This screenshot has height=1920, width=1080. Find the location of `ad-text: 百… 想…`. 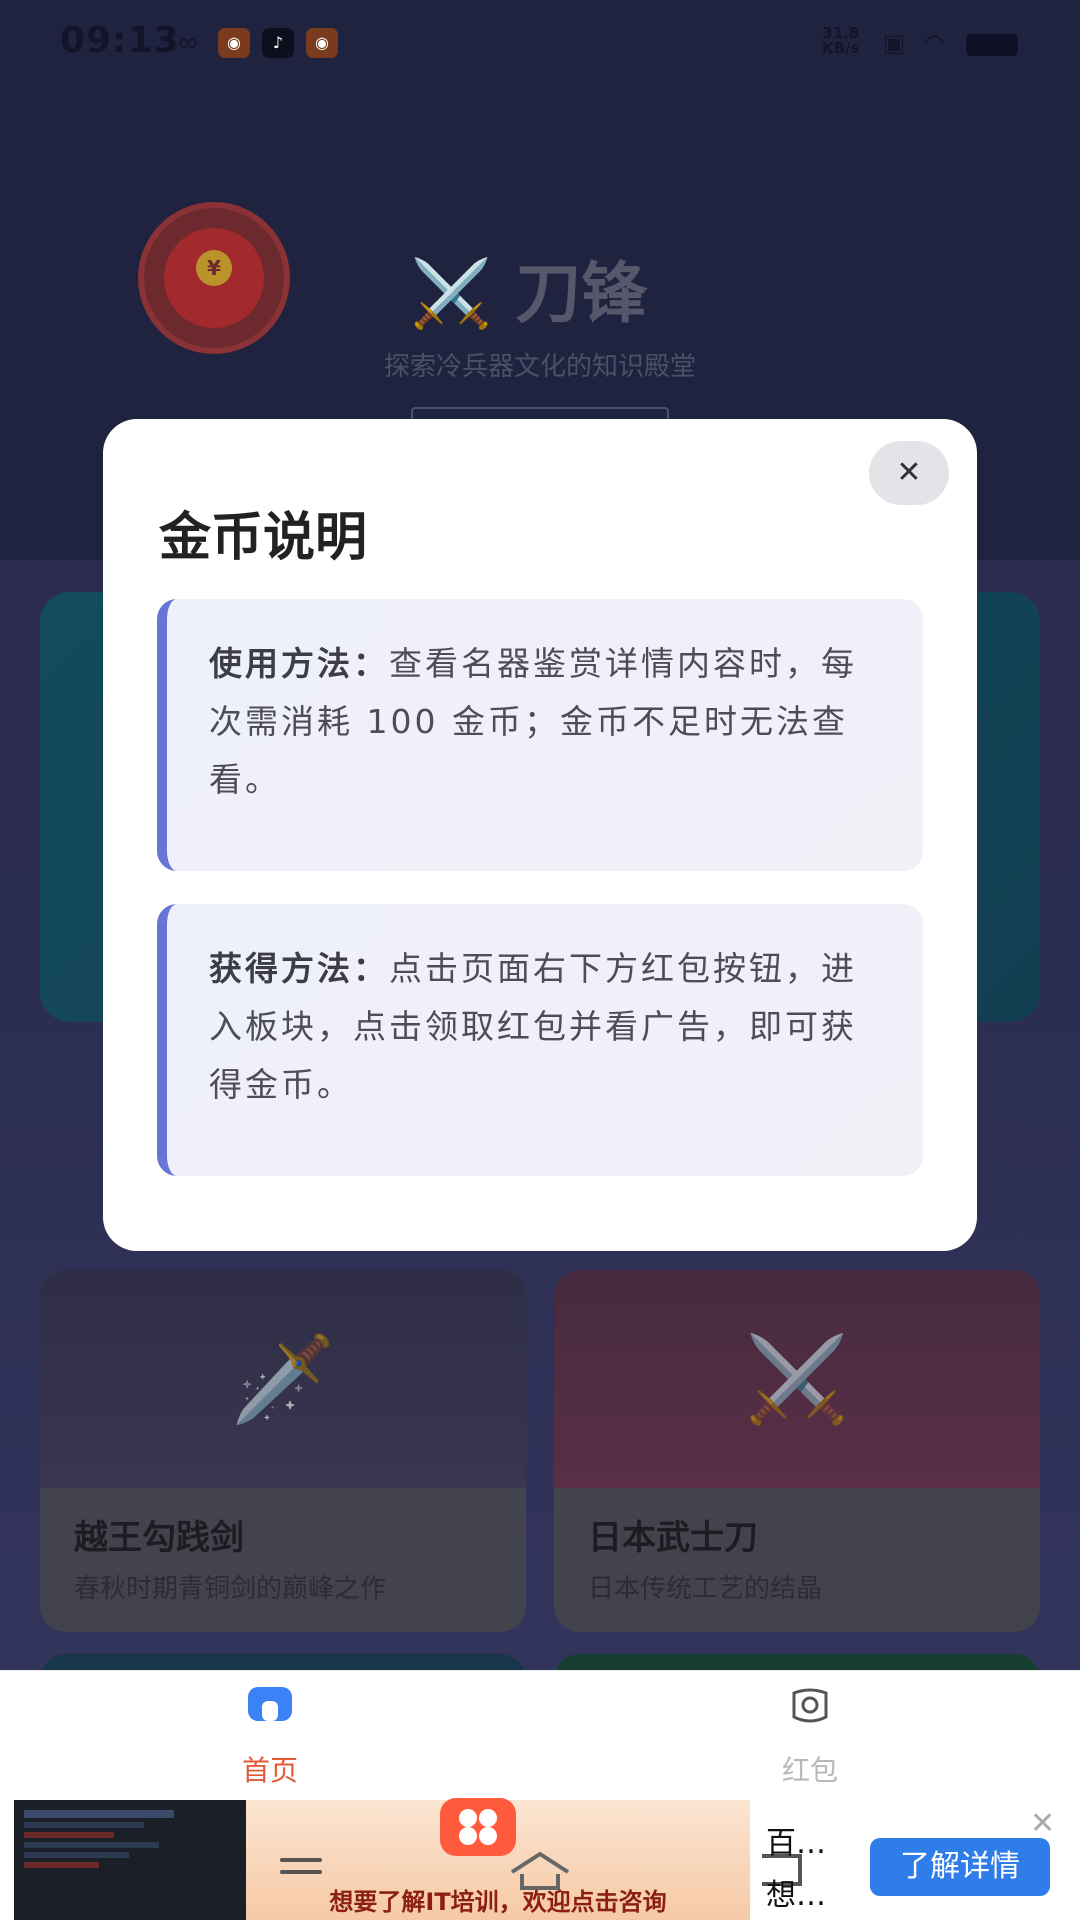

ad-text: 百… 想… is located at coordinates (796, 1869).